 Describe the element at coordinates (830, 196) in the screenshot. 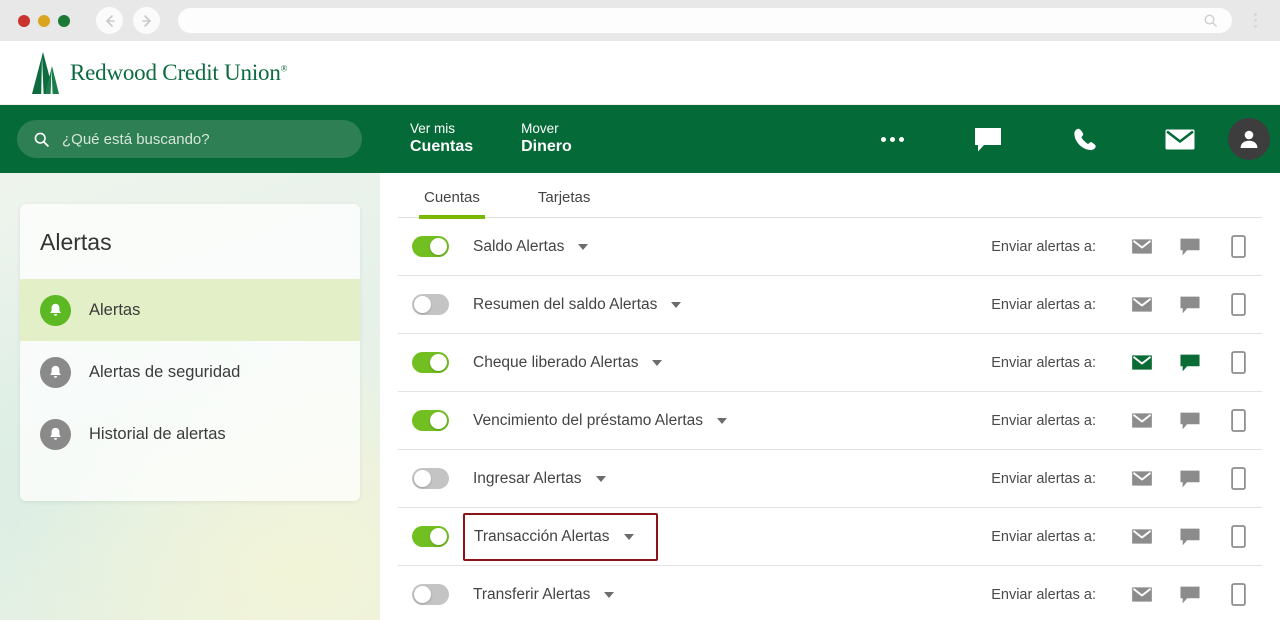

I see `tabs: Cuentas Tarjetas` at that location.